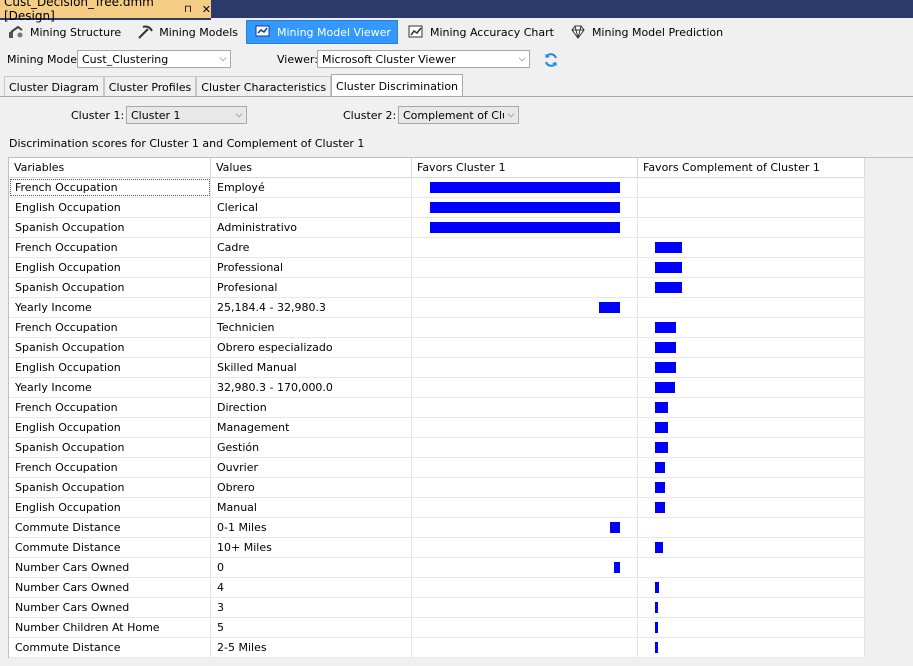 This screenshot has width=913, height=666. What do you see at coordinates (311, 167) in the screenshot?
I see `column-header-values: Values` at bounding box center [311, 167].